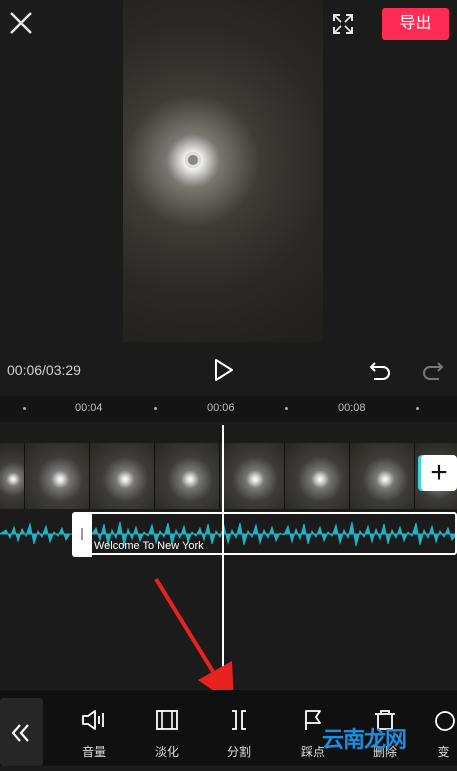 This screenshot has height=771, width=457. I want to click on handle-grip, so click(82, 534).